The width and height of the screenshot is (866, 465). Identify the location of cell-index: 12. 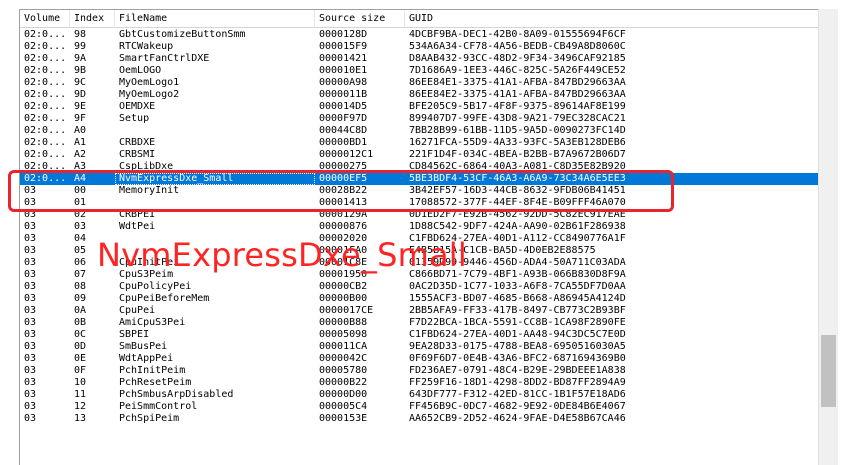
(80, 406).